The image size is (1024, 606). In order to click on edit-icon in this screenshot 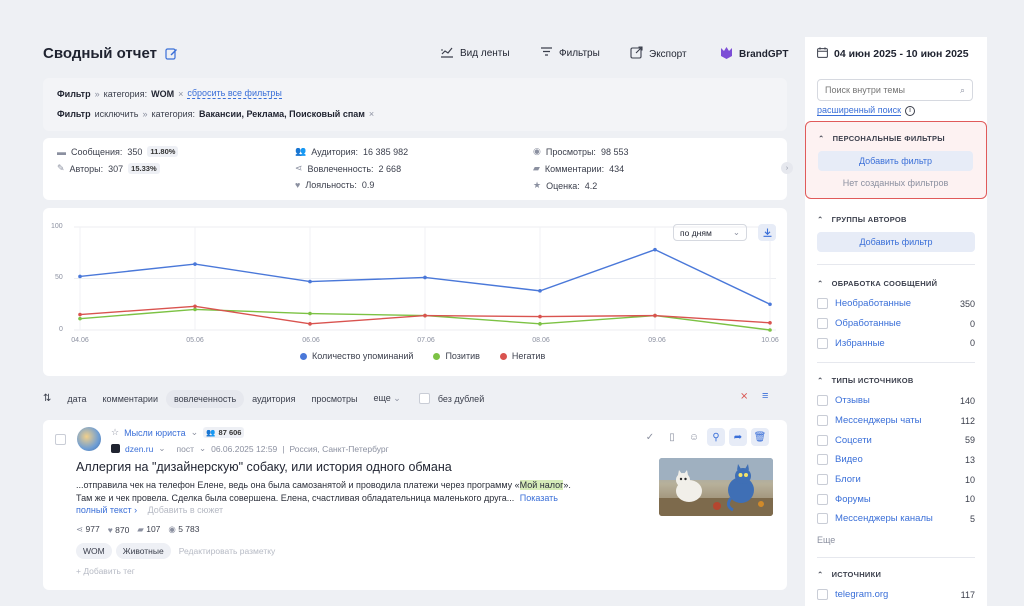, I will do `click(171, 53)`.